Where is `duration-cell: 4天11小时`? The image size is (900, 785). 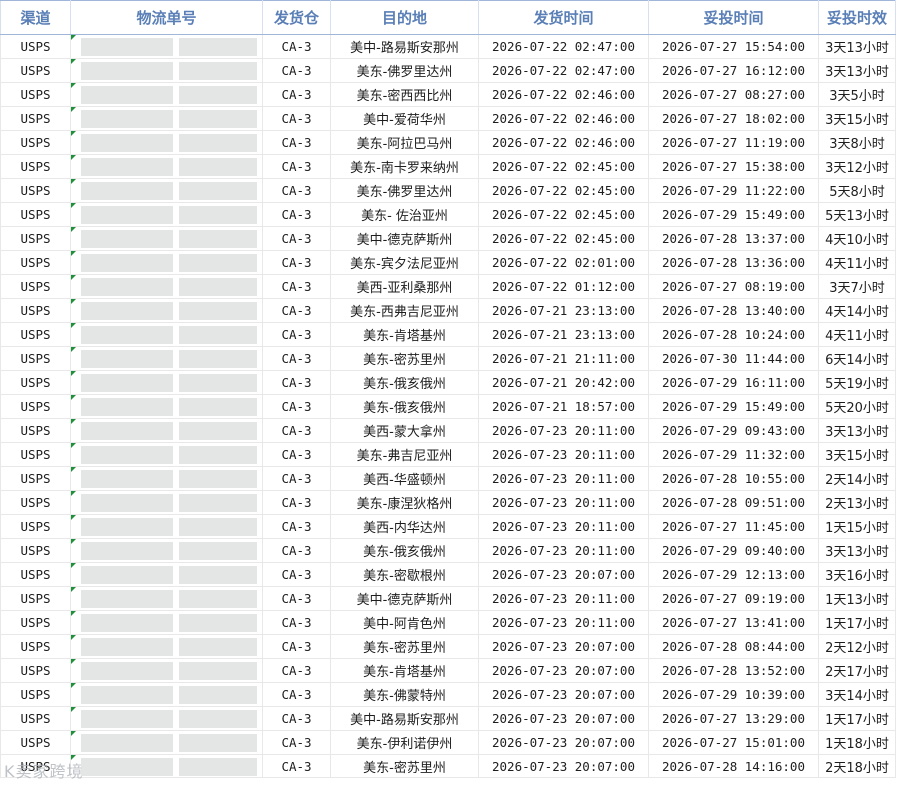 duration-cell: 4天11小时 is located at coordinates (857, 334).